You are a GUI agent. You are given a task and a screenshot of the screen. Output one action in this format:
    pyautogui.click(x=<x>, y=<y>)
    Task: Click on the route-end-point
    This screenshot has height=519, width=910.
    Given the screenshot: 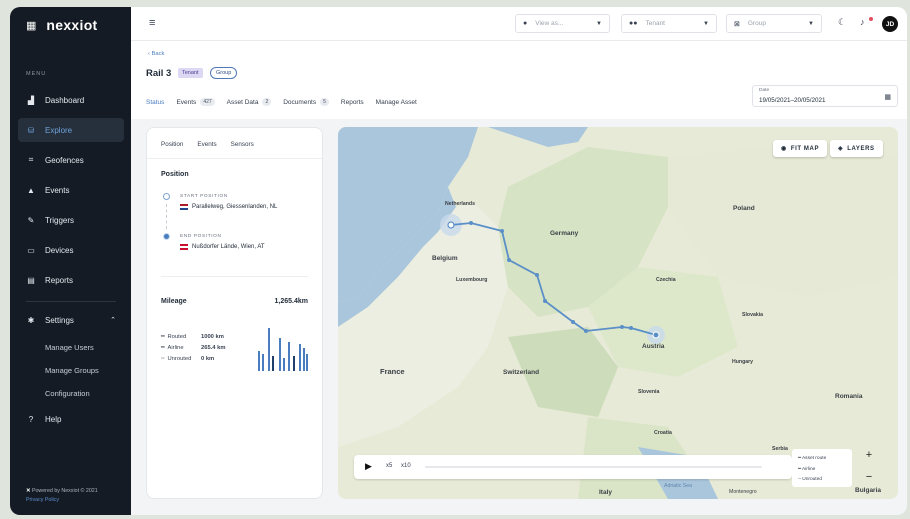 What is the action you would take?
    pyautogui.click(x=656, y=335)
    